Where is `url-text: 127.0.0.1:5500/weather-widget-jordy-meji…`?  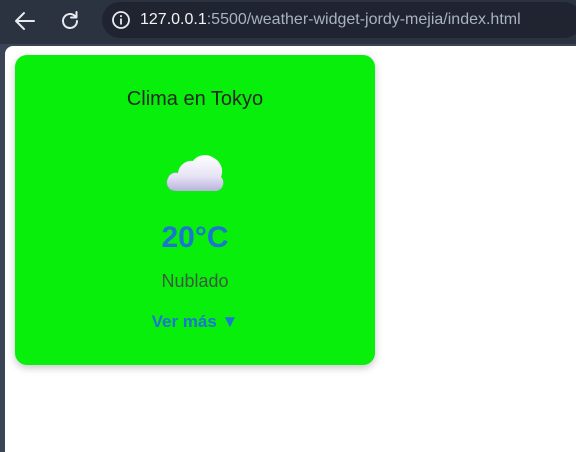 url-text: 127.0.0.1:5500/weather-widget-jordy-meji… is located at coordinates (330, 20).